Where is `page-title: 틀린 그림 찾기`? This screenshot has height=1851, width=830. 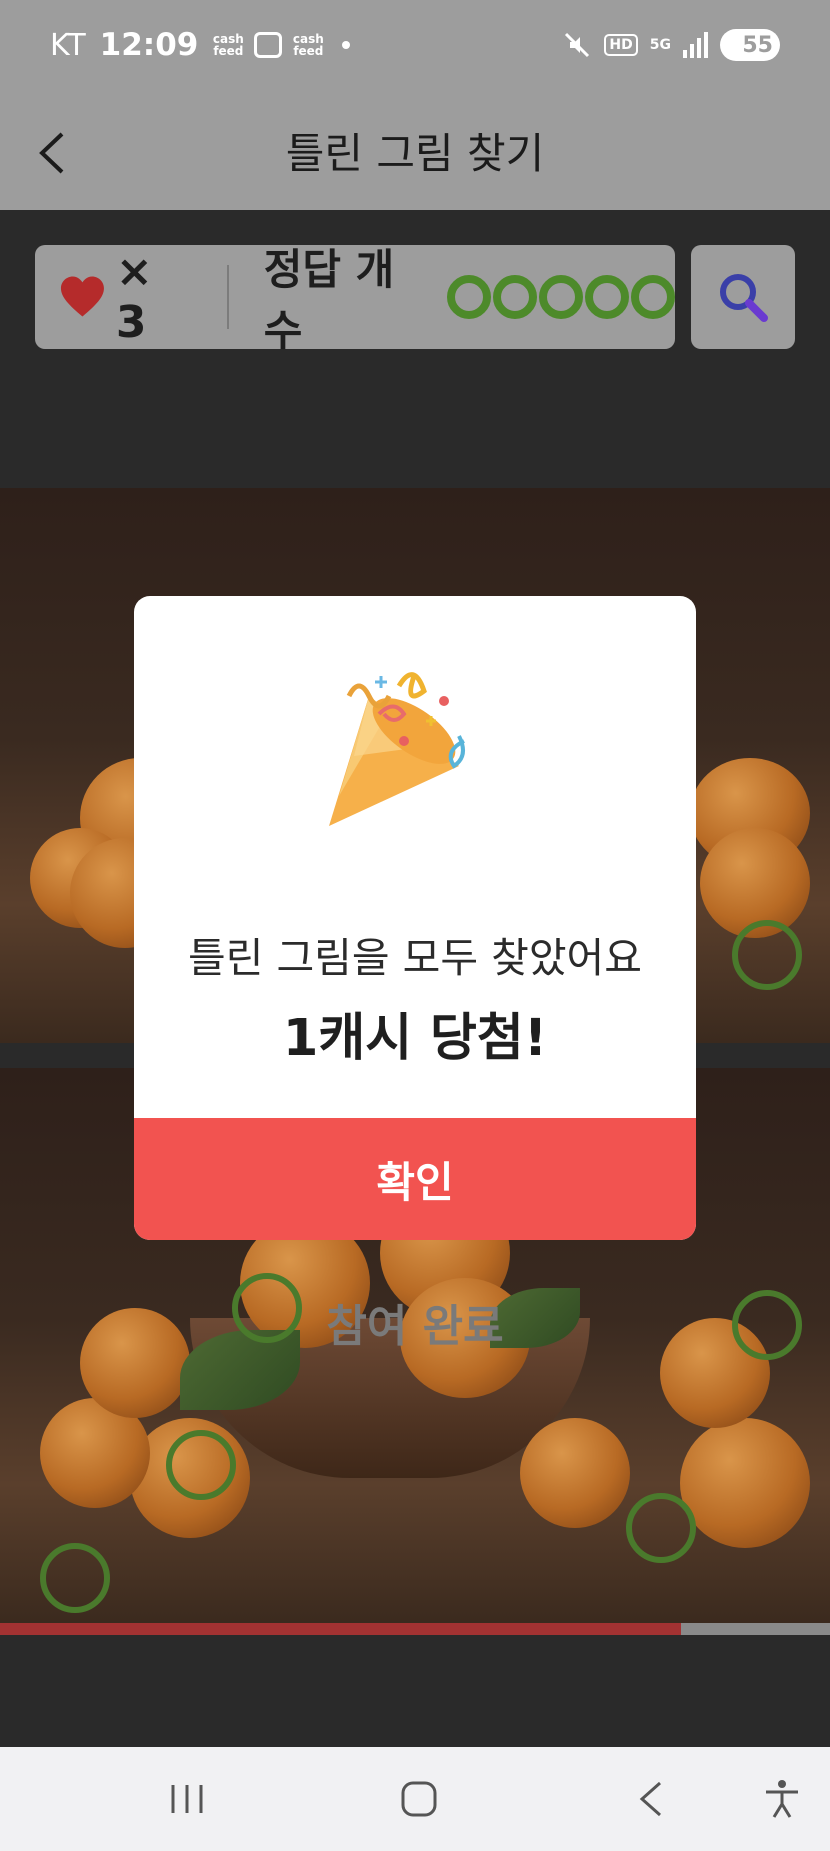
page-title: 틀린 그림 찾기 is located at coordinates (415, 153).